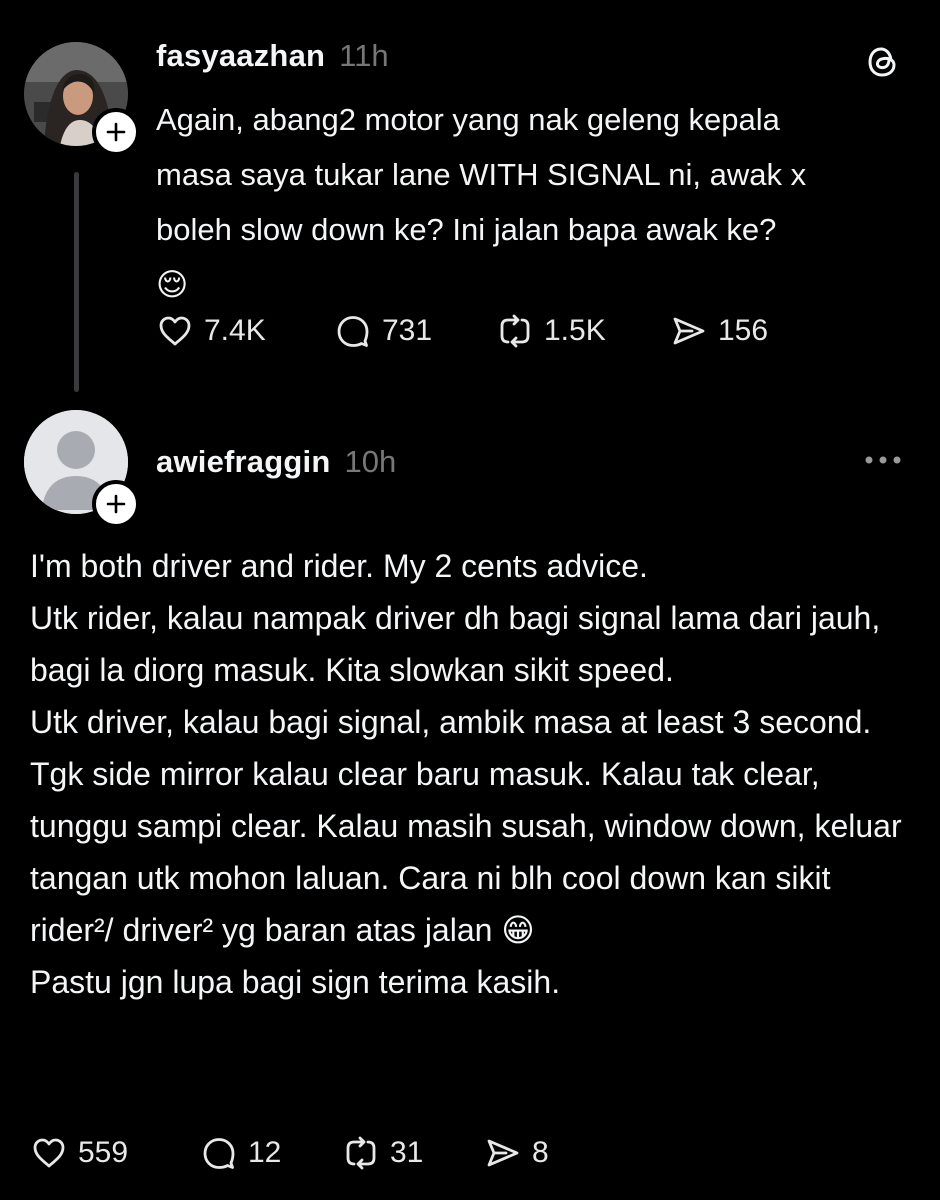 The height and width of the screenshot is (1200, 940). What do you see at coordinates (370, 461) in the screenshot?
I see `post-timestamp: 10h` at bounding box center [370, 461].